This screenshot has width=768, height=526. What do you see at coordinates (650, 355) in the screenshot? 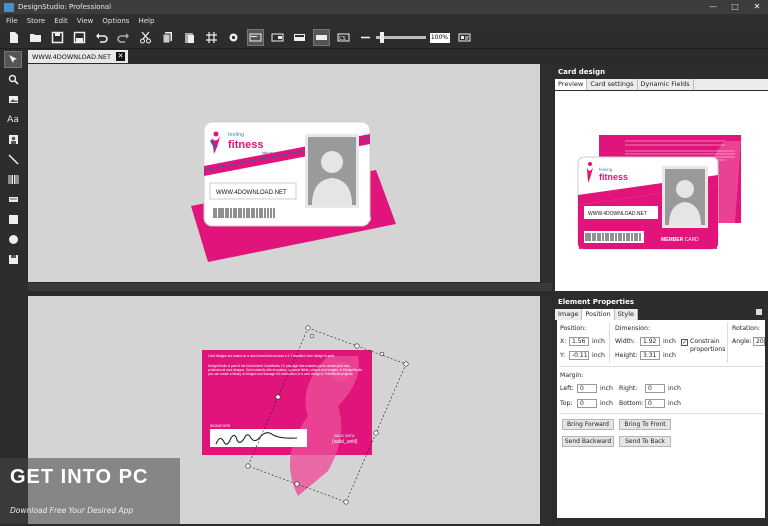
I see `height-input: 3.31` at bounding box center [650, 355].